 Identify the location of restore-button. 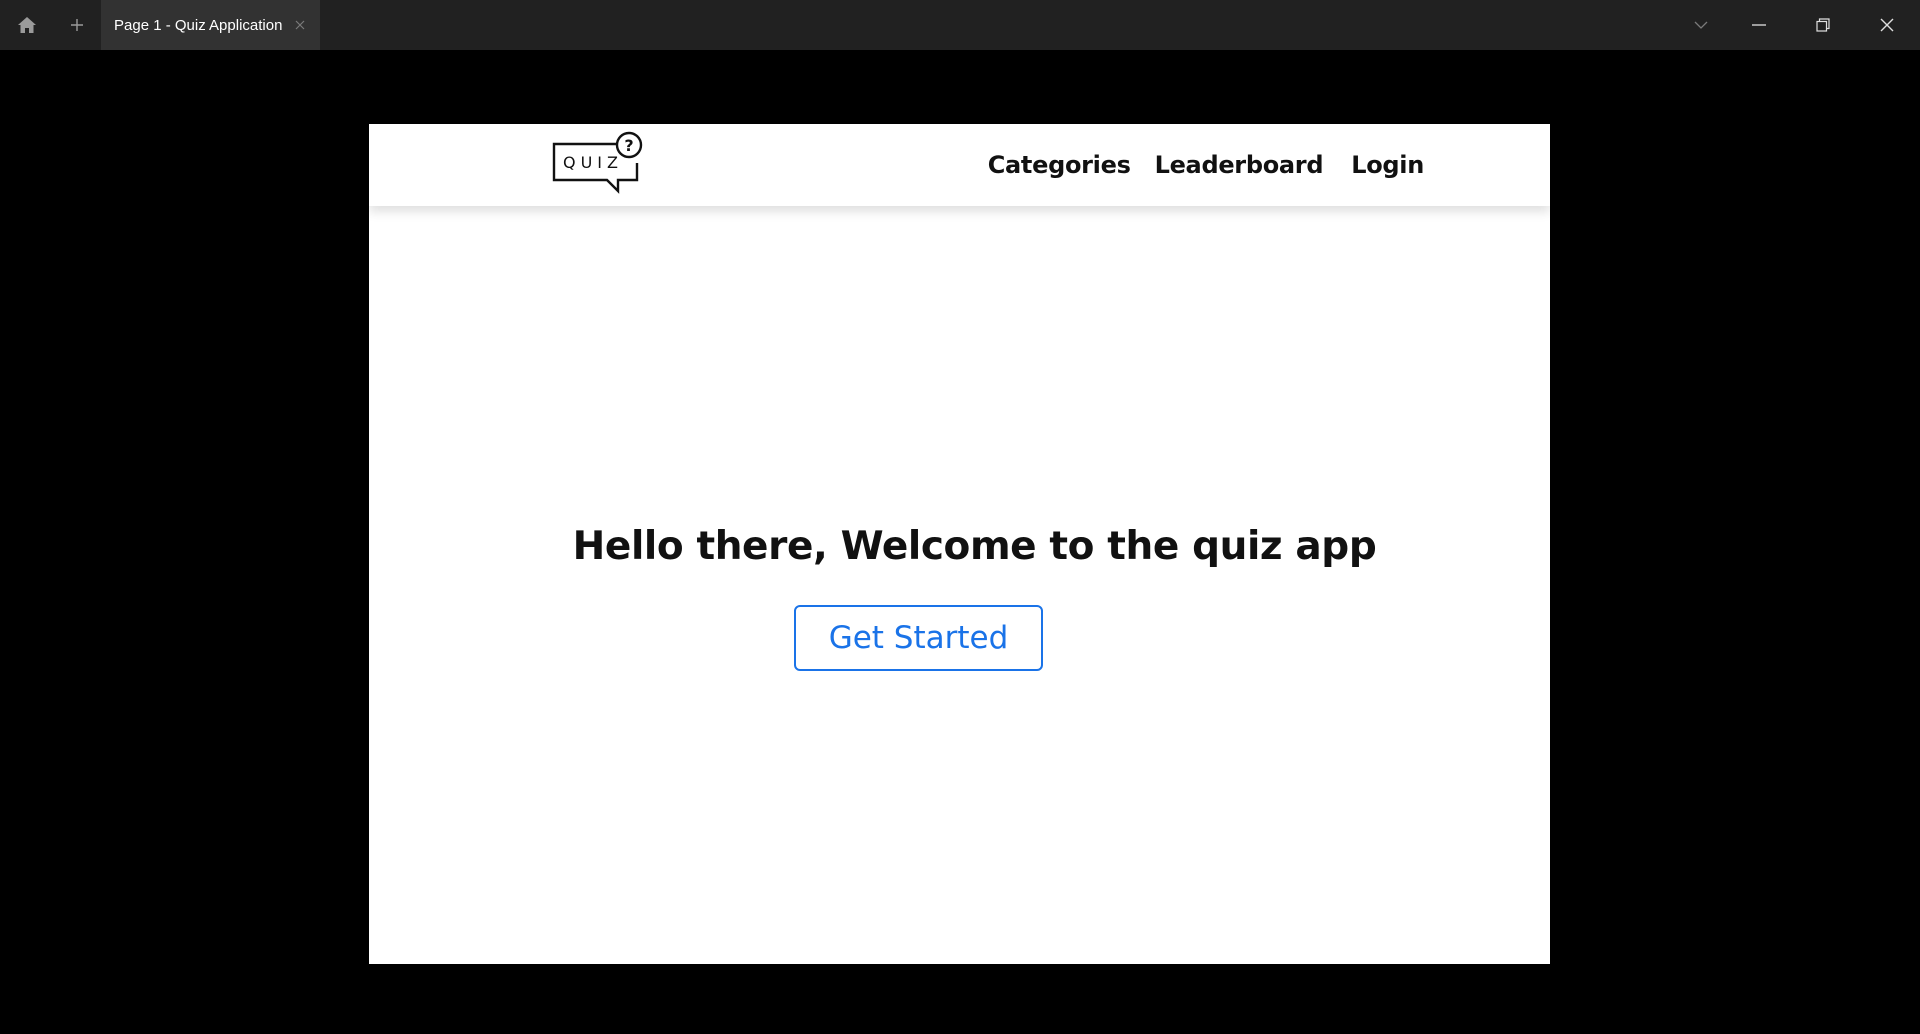
(1823, 25).